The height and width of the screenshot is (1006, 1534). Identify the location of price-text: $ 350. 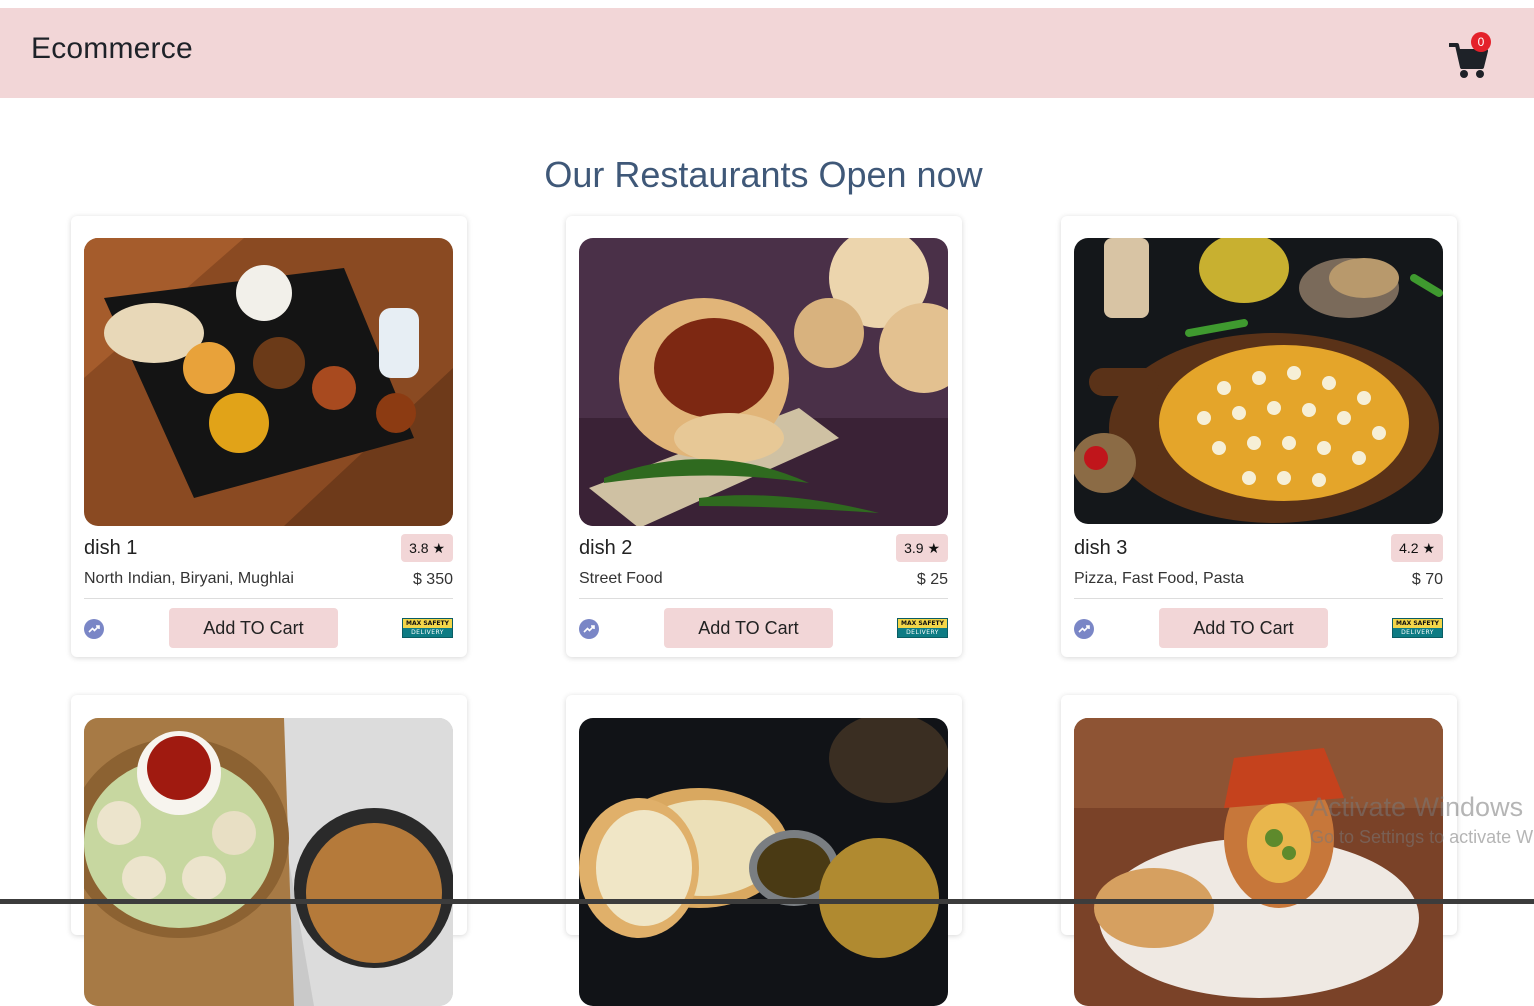
(432, 579).